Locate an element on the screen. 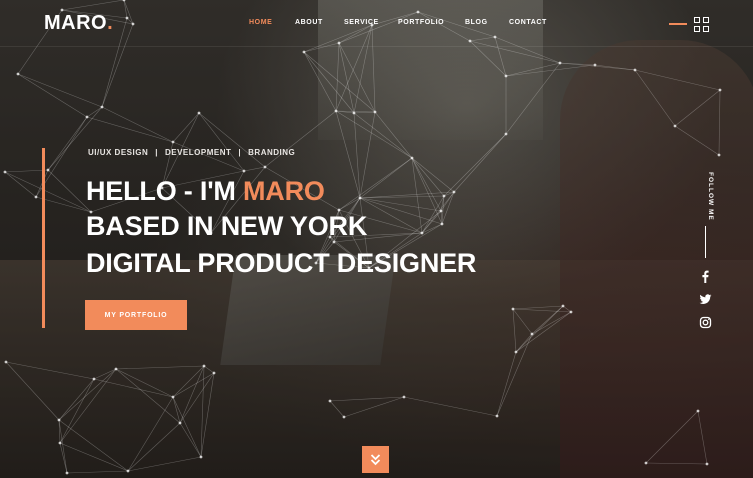 Image resolution: width=753 pixels, height=478 pixels. twitter-icon is located at coordinates (705, 299).